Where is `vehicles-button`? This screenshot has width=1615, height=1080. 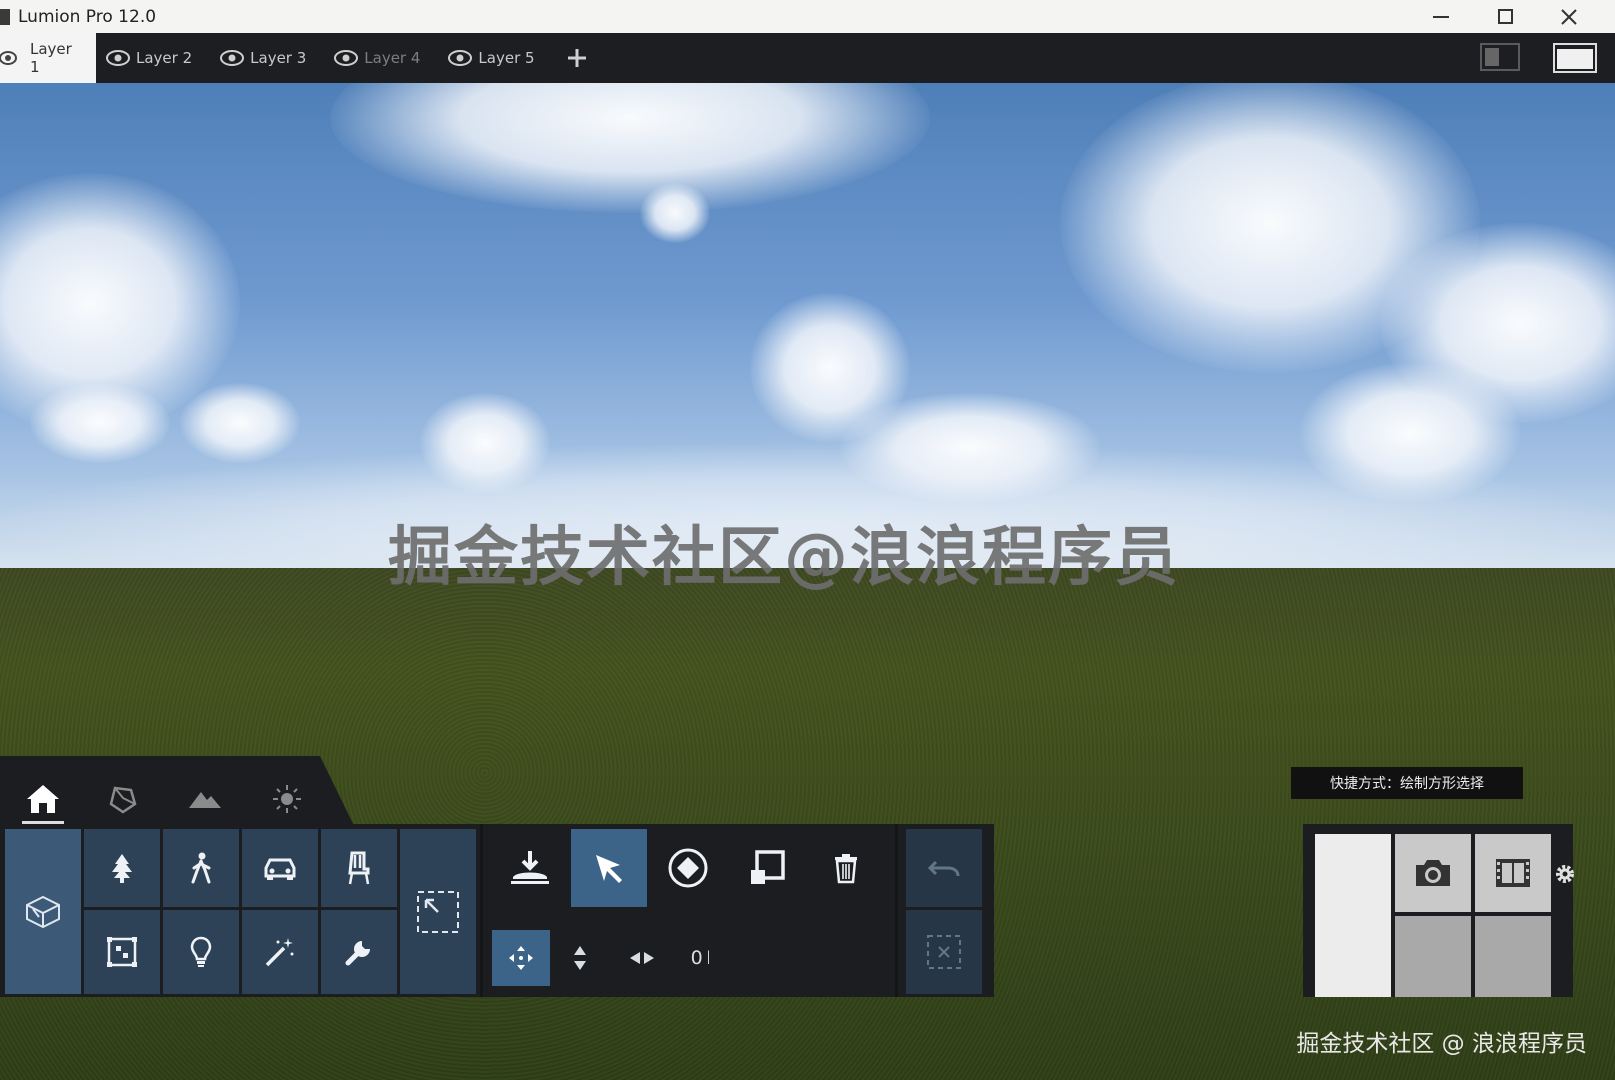 vehicles-button is located at coordinates (280, 868).